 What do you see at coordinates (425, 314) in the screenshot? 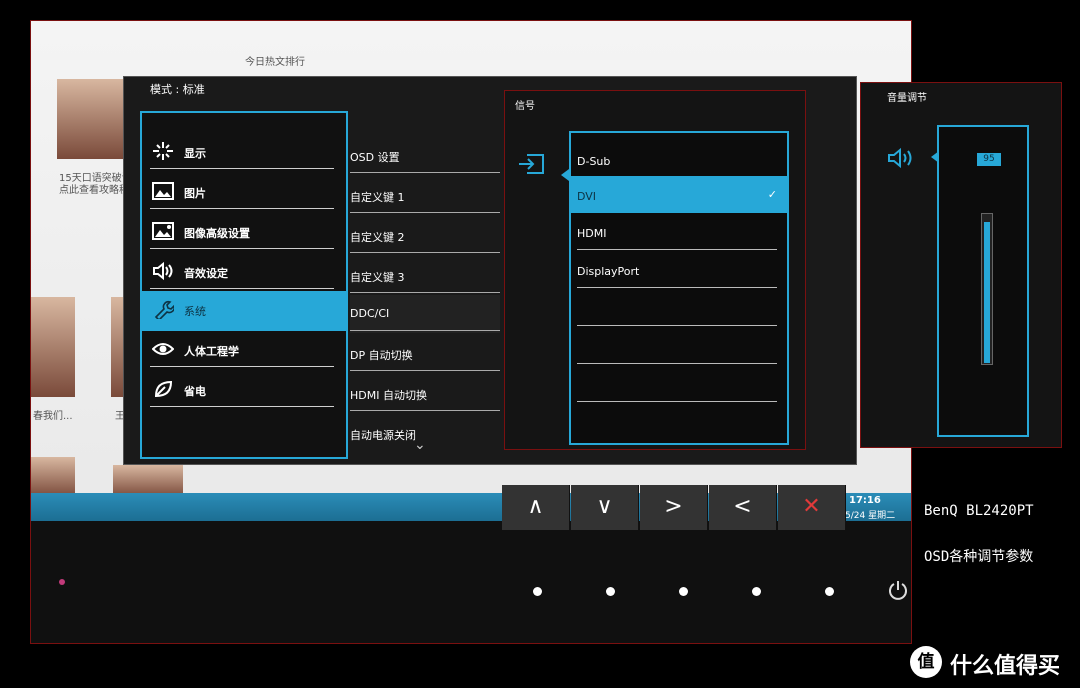
I see `submenu-item-ddc-ci: DDC/CI` at bounding box center [425, 314].